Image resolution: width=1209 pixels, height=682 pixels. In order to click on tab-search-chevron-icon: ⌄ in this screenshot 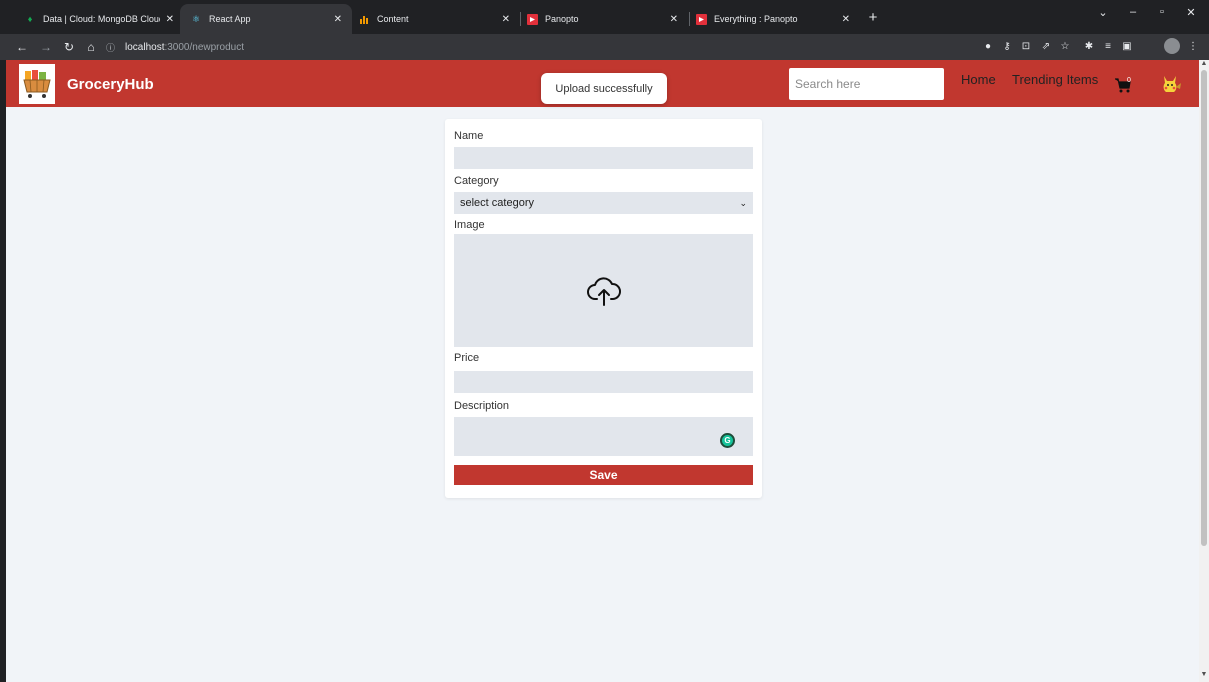, I will do `click(1103, 12)`.